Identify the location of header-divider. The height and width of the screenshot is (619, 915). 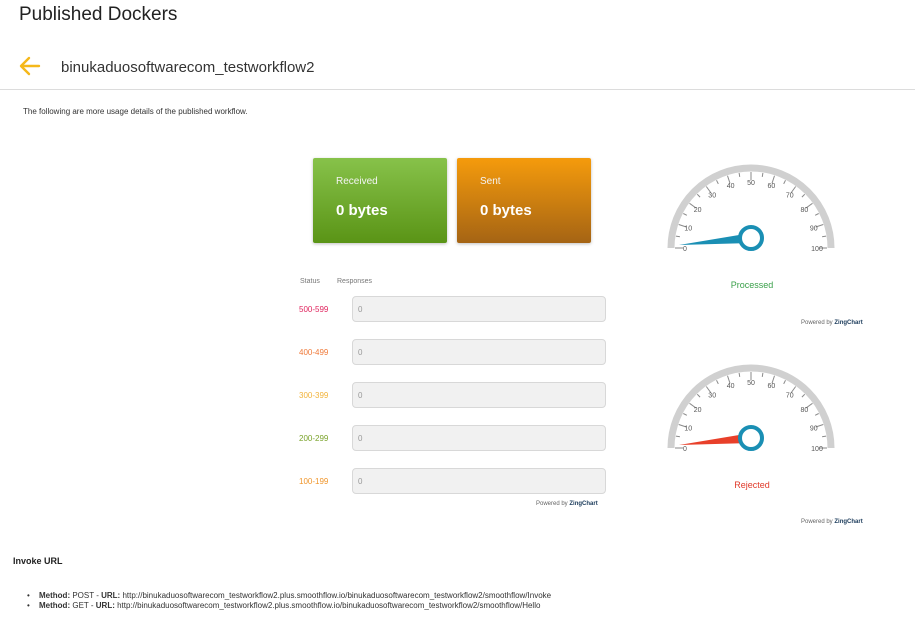
(457, 89).